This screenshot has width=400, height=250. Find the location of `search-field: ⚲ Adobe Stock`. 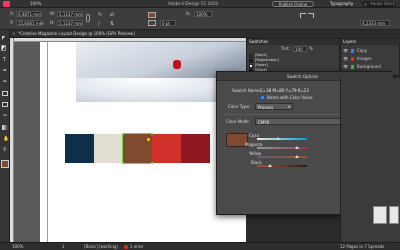

search-field: ⚲ Adobe Stock is located at coordinates (379, 4).